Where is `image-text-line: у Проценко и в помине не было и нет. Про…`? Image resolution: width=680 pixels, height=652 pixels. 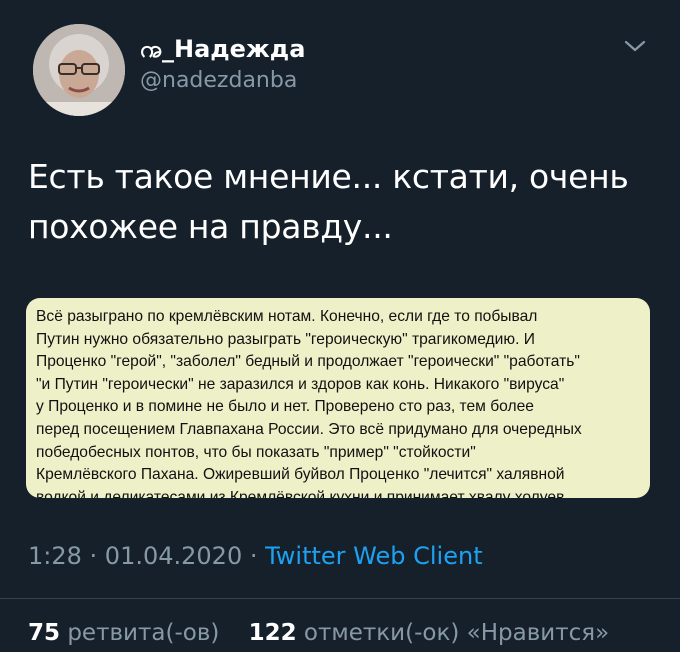
image-text-line: у Проценко и в помине не было и нет. Про… is located at coordinates (285, 407).